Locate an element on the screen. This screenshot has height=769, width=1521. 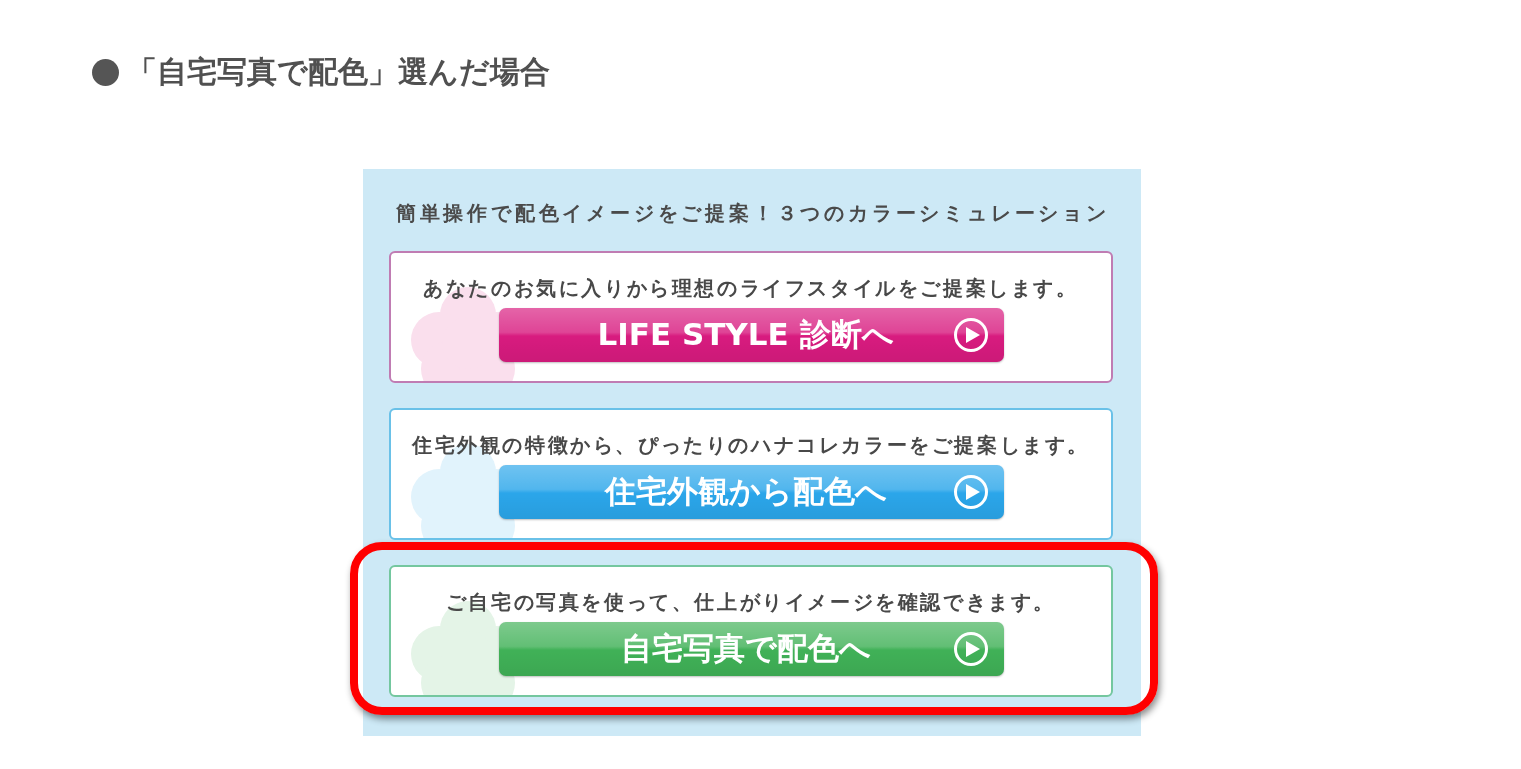
section-heading: 「自宅写真で配色」選んだ場合 is located at coordinates (338, 72).